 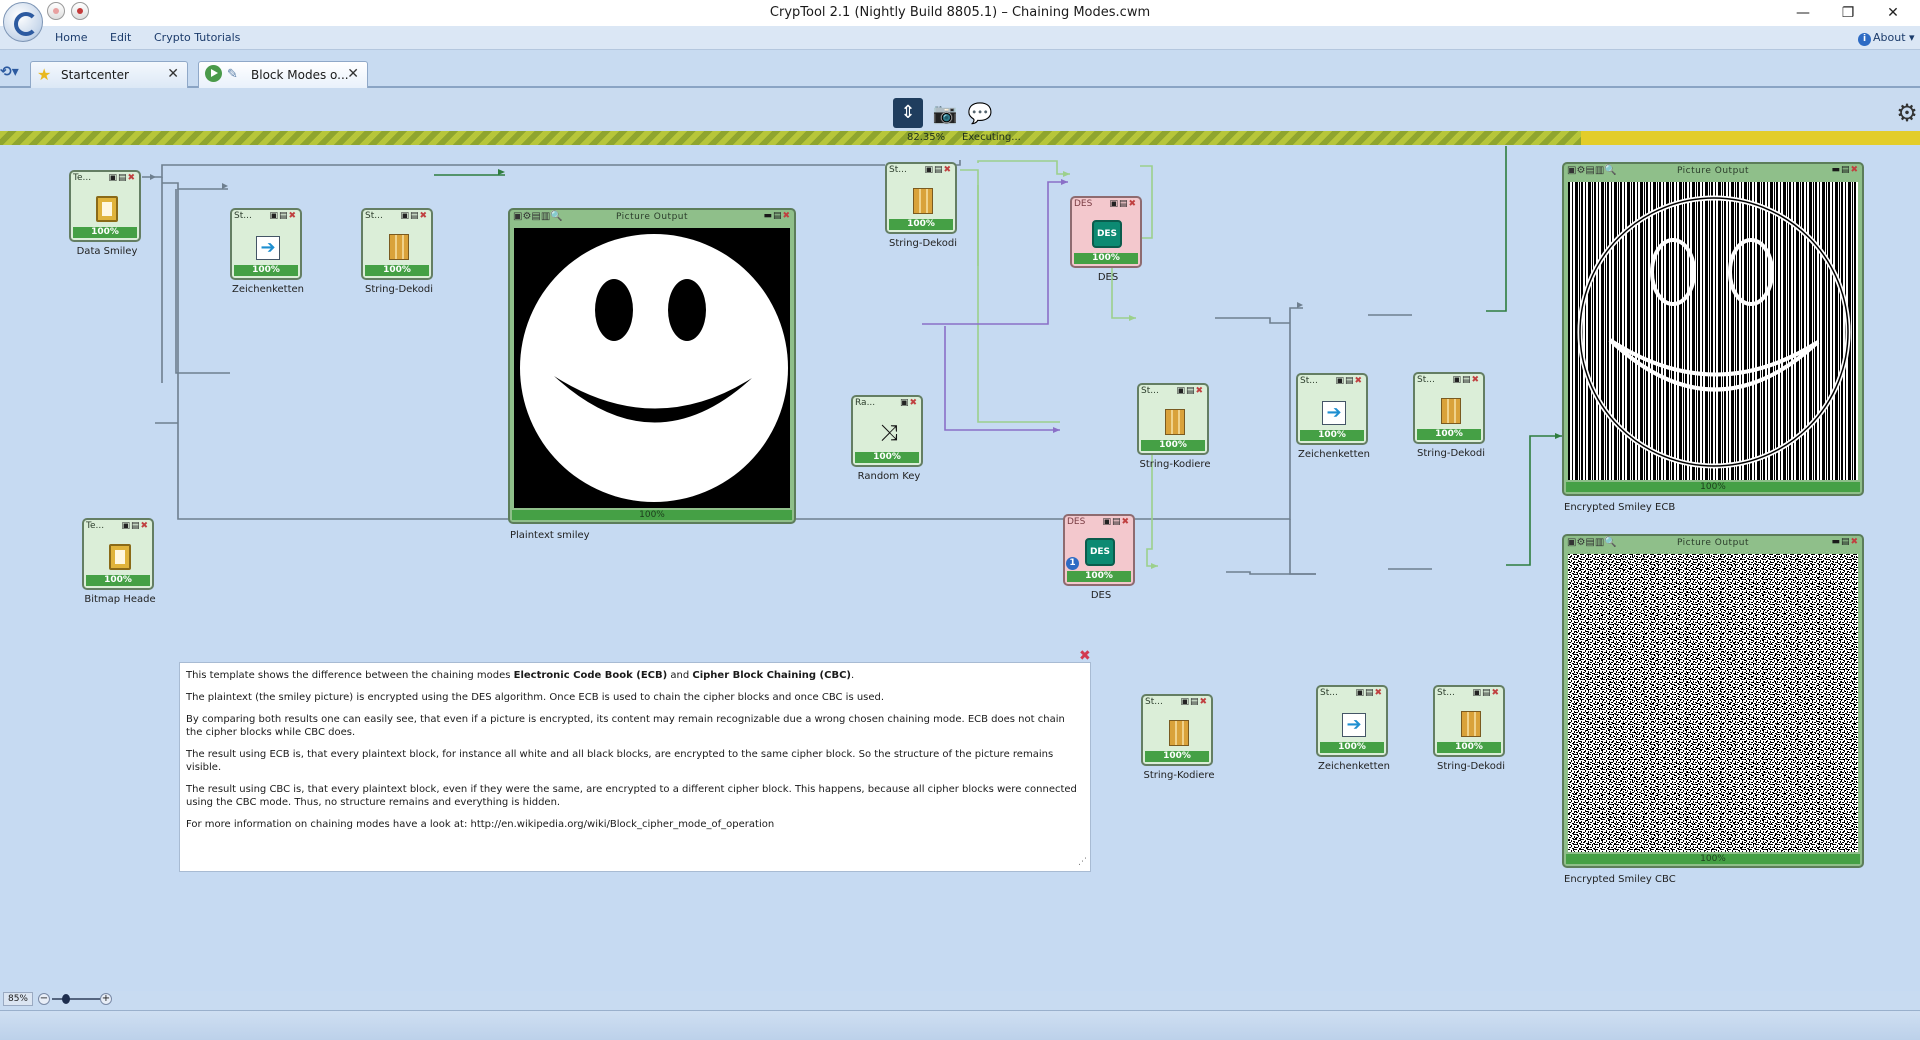 I want to click on component-data-smiley: Te... ▣▤✖ 100% Data Smiley, so click(x=105, y=213).